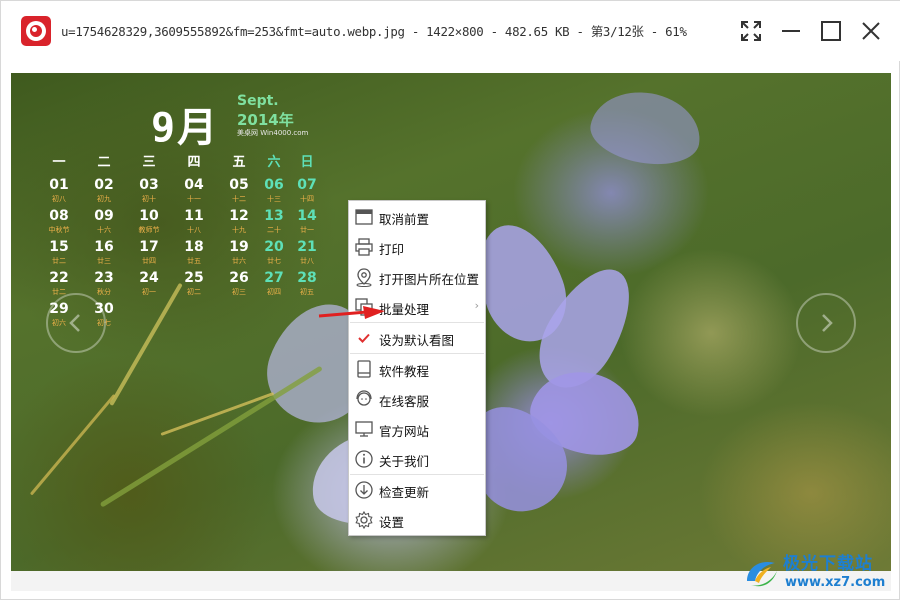  Describe the element at coordinates (104, 247) in the screenshot. I see `calendar-day: 16` at that location.